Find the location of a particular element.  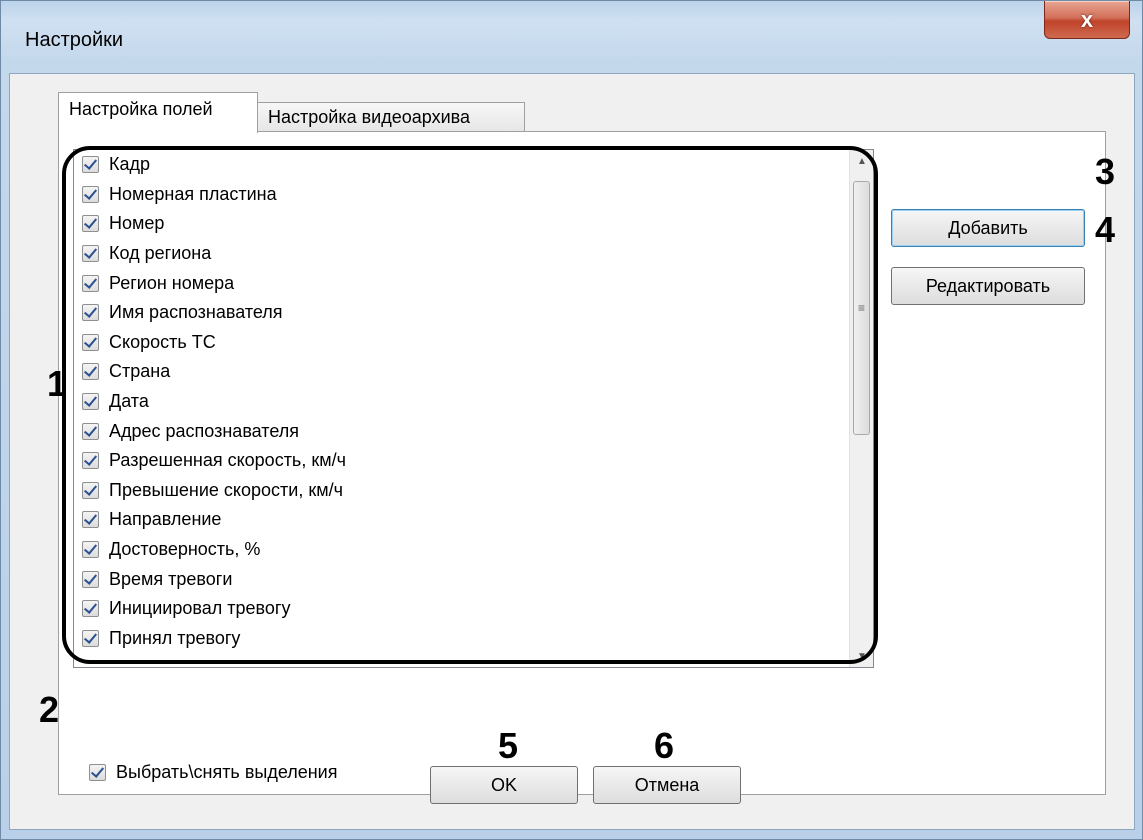

field-label: Инициировал тревогу is located at coordinates (200, 608).